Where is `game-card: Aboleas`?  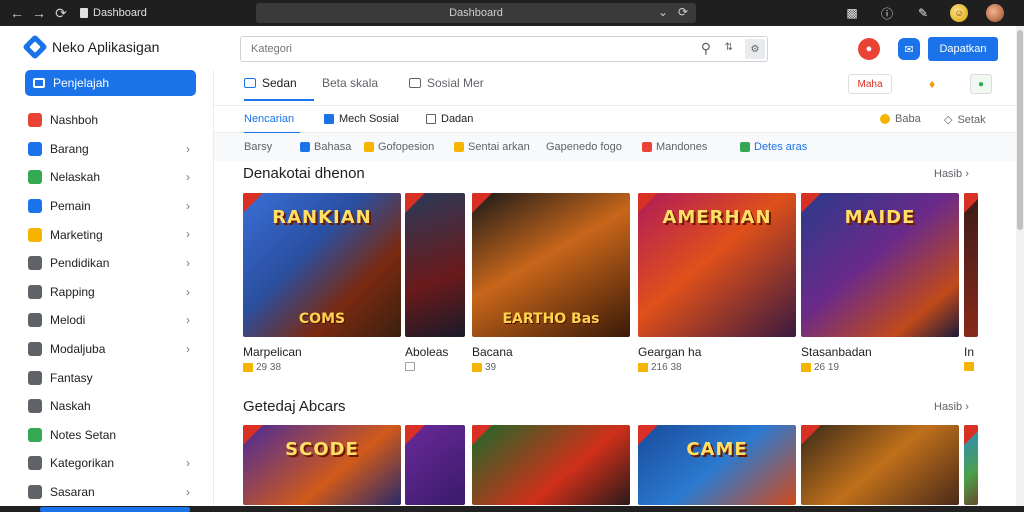 game-card: Aboleas is located at coordinates (435, 282).